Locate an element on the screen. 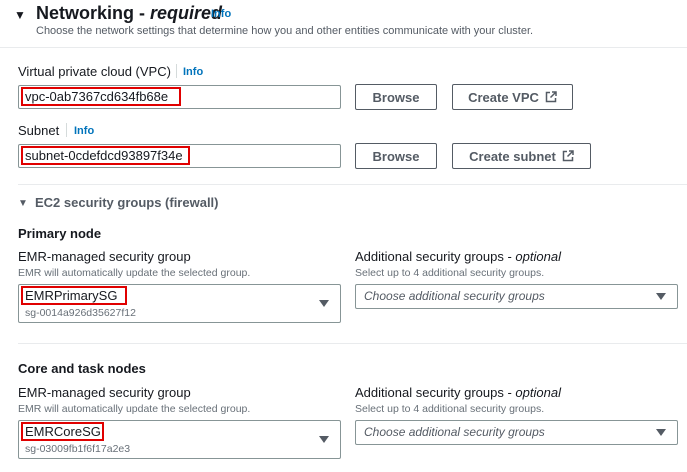  core-additional-select: Choose additional security groups is located at coordinates (516, 432).